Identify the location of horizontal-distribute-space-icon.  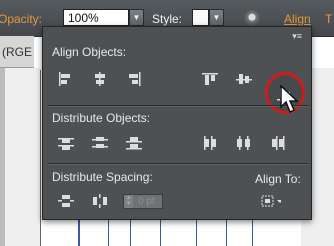
(100, 201).